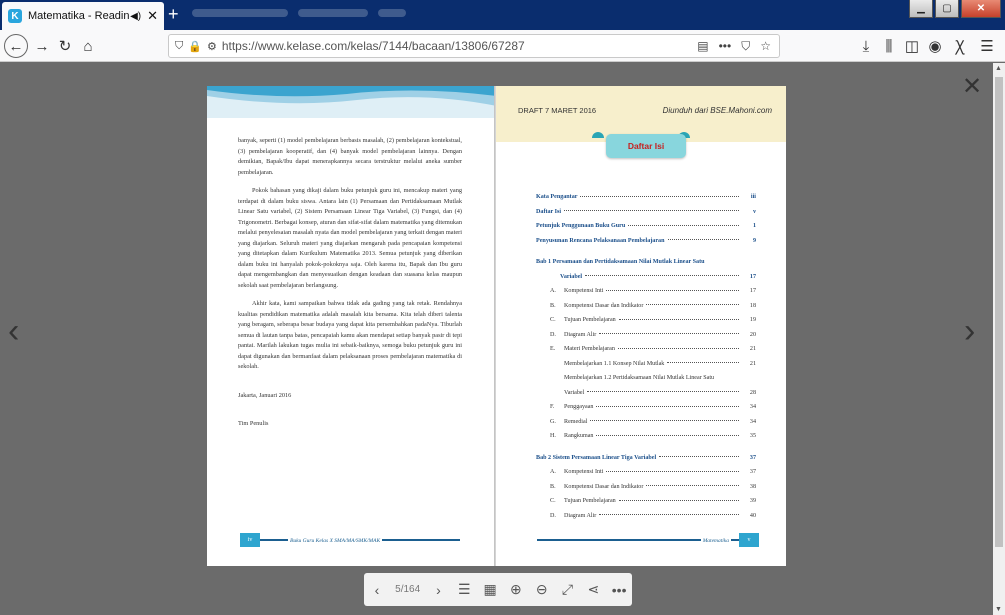 Image resolution: width=1005 pixels, height=615 pixels. What do you see at coordinates (998, 609) in the screenshot?
I see `scroll-down-icon: ▼` at bounding box center [998, 609].